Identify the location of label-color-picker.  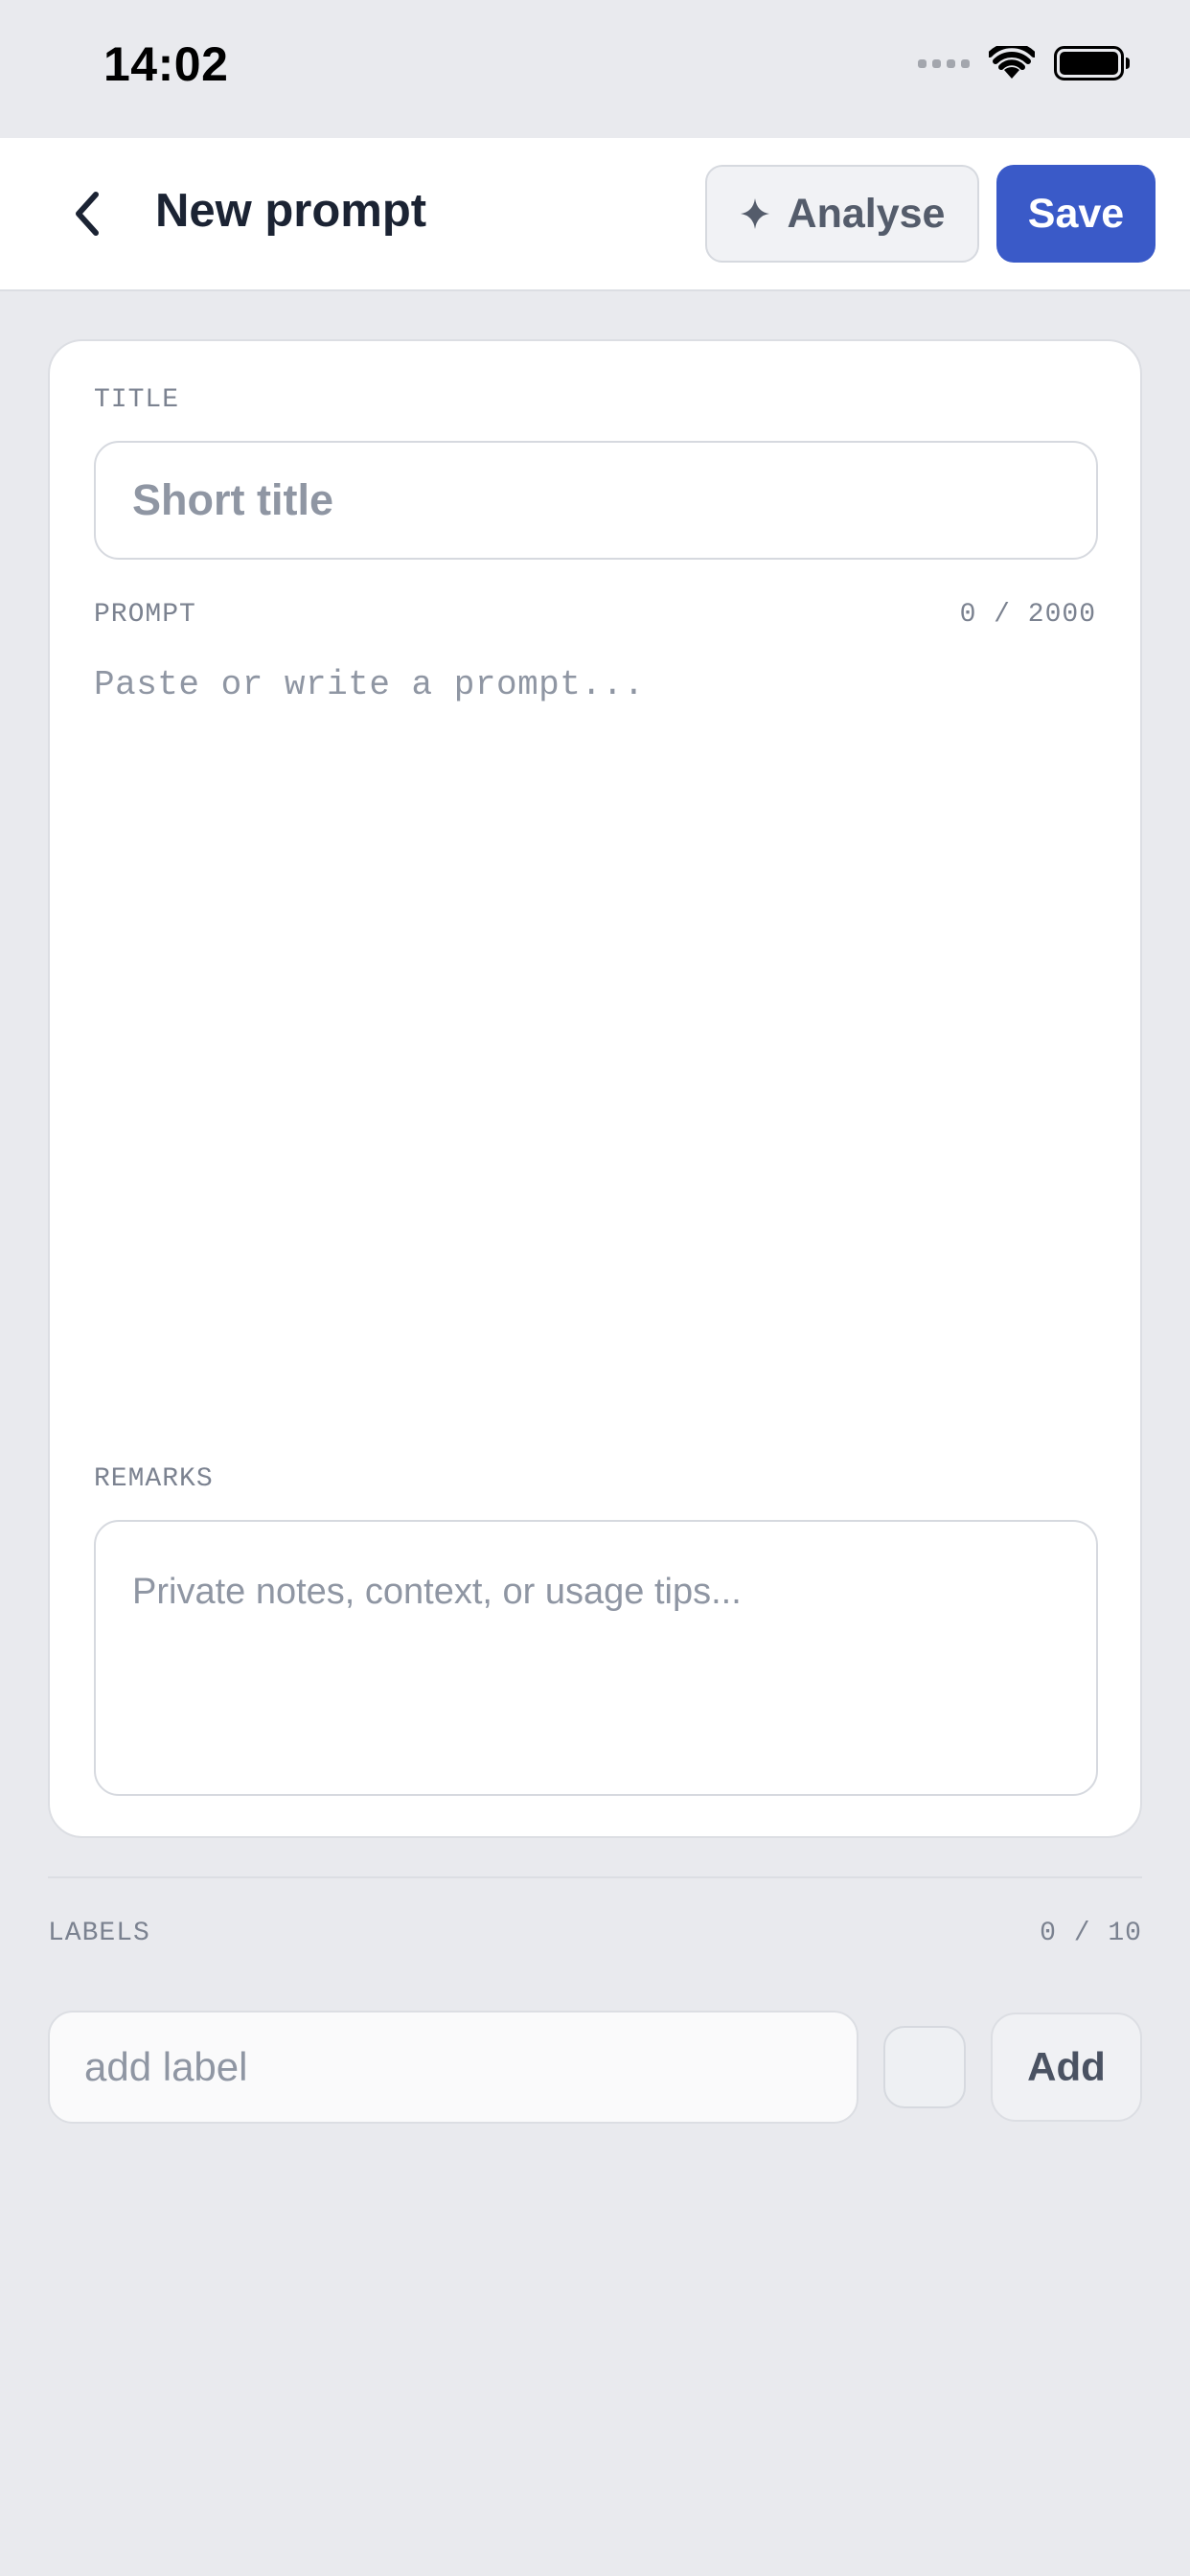
(925, 2067).